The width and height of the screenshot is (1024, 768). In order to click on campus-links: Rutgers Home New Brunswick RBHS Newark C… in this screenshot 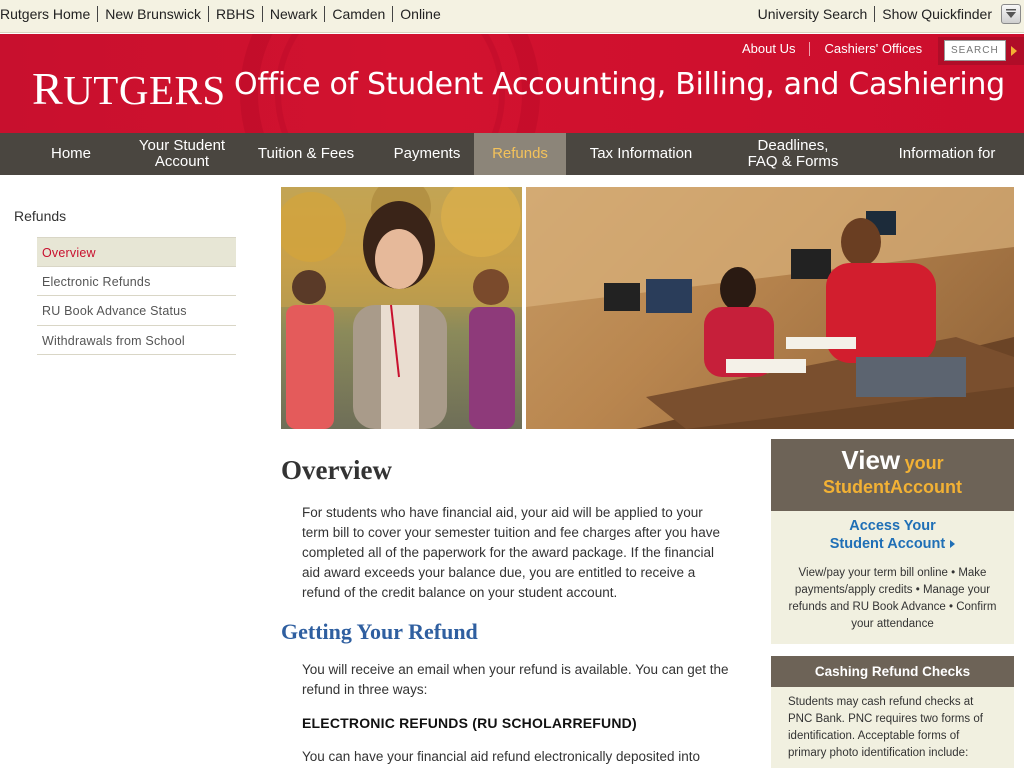, I will do `click(224, 14)`.